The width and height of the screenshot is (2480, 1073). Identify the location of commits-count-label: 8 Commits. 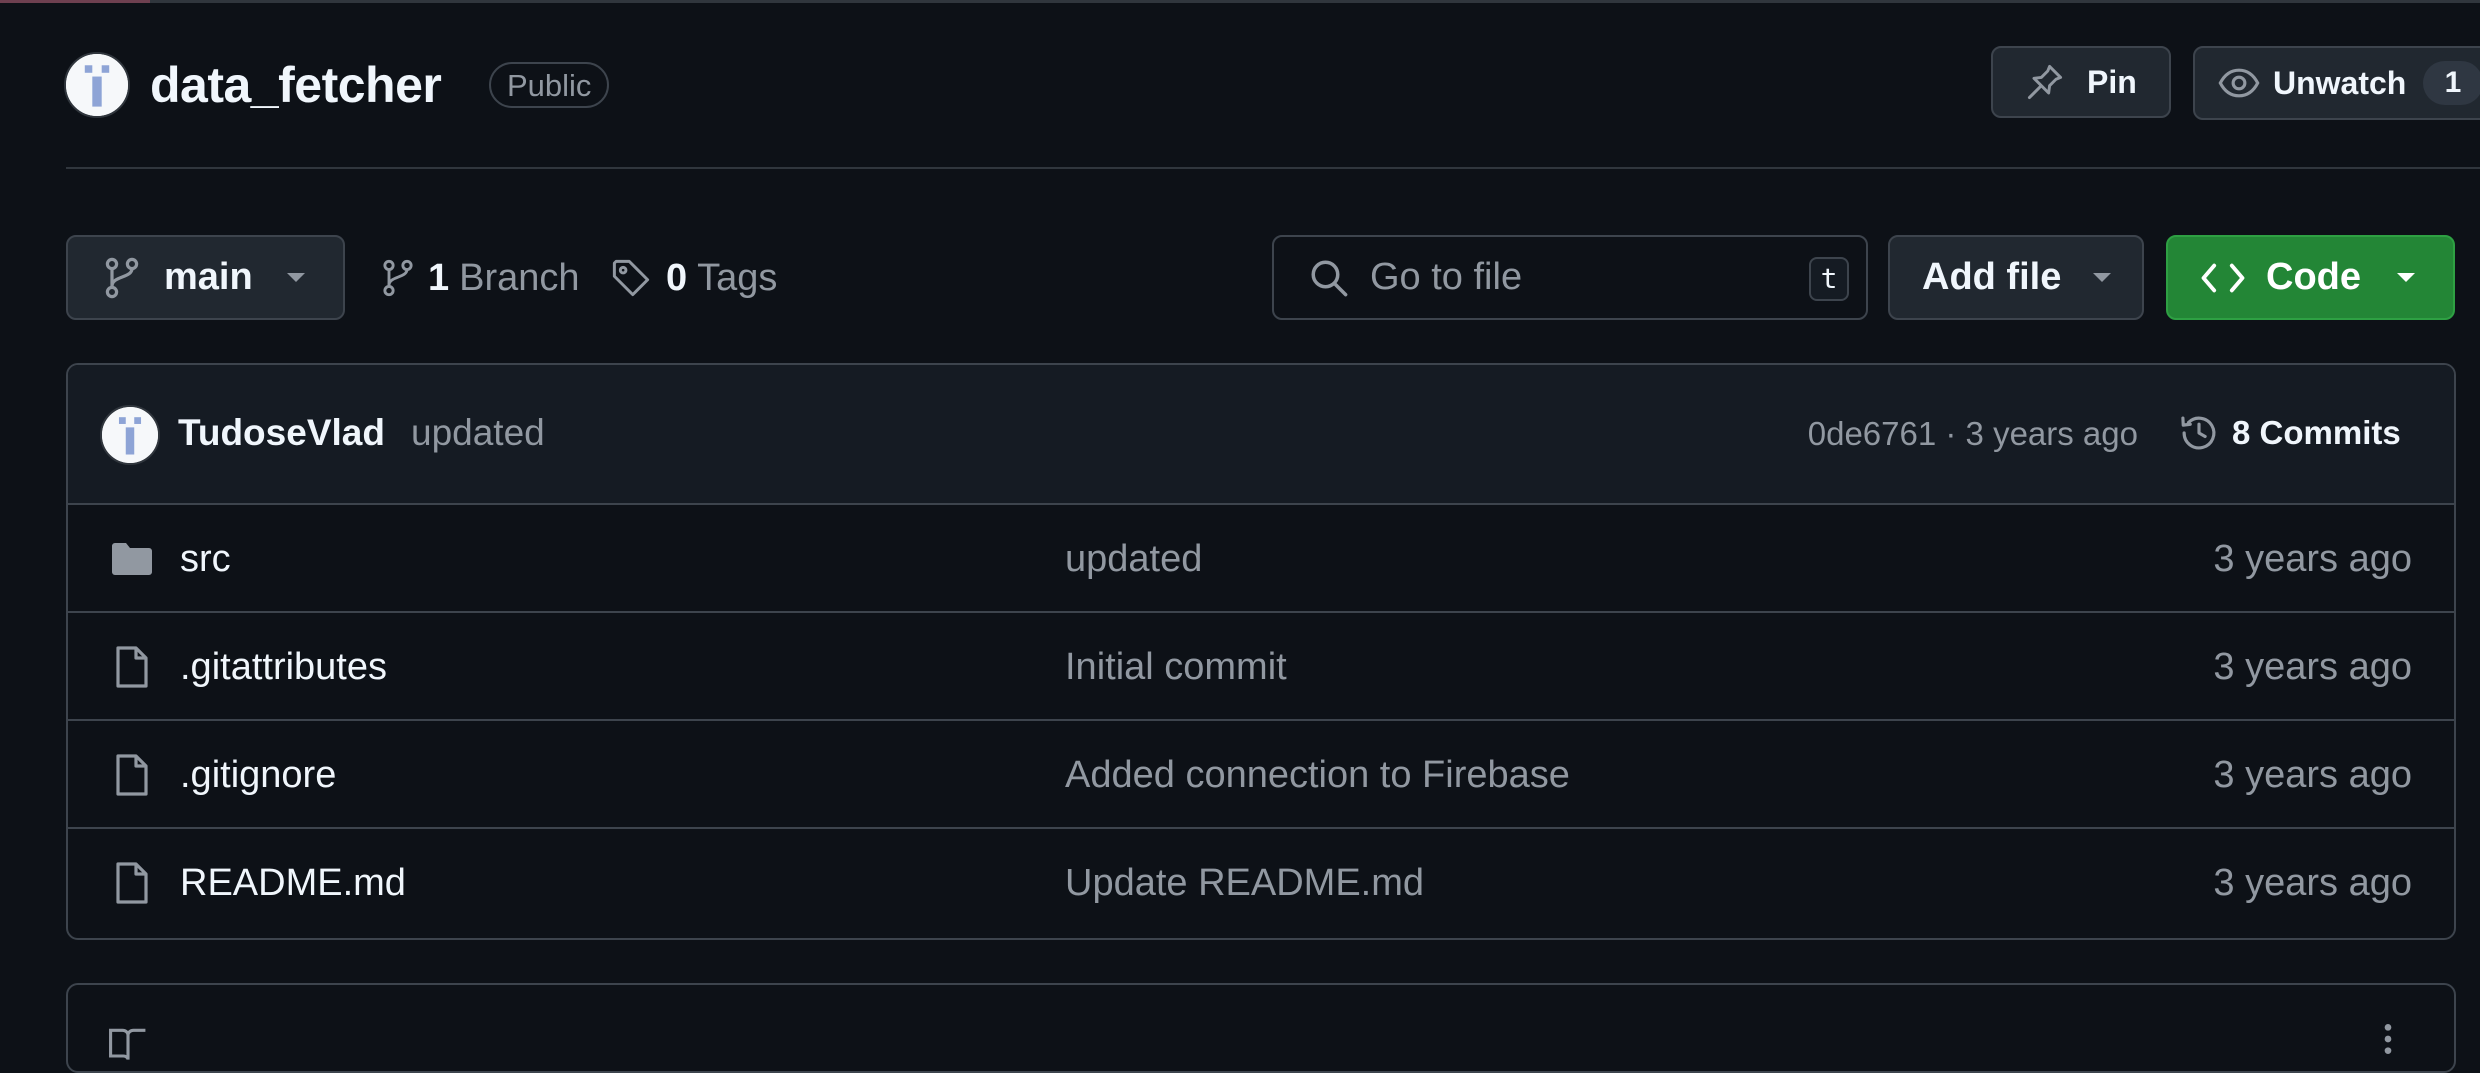
(2316, 432).